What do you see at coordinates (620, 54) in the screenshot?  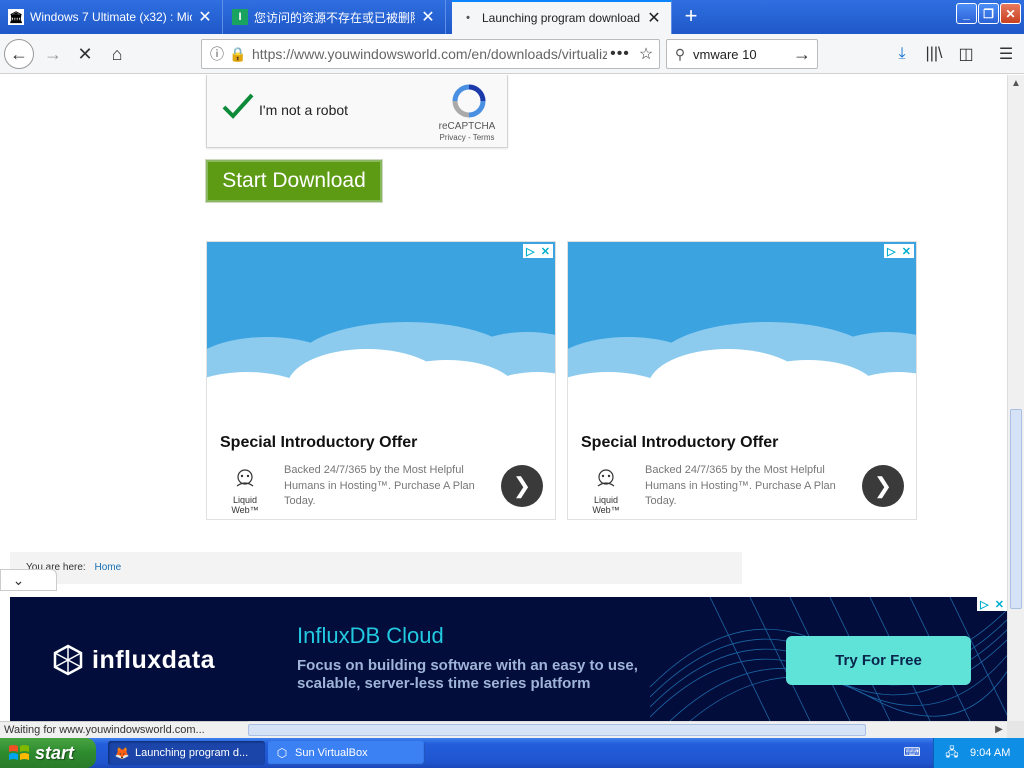 I see `page-actions-icon: •••` at bounding box center [620, 54].